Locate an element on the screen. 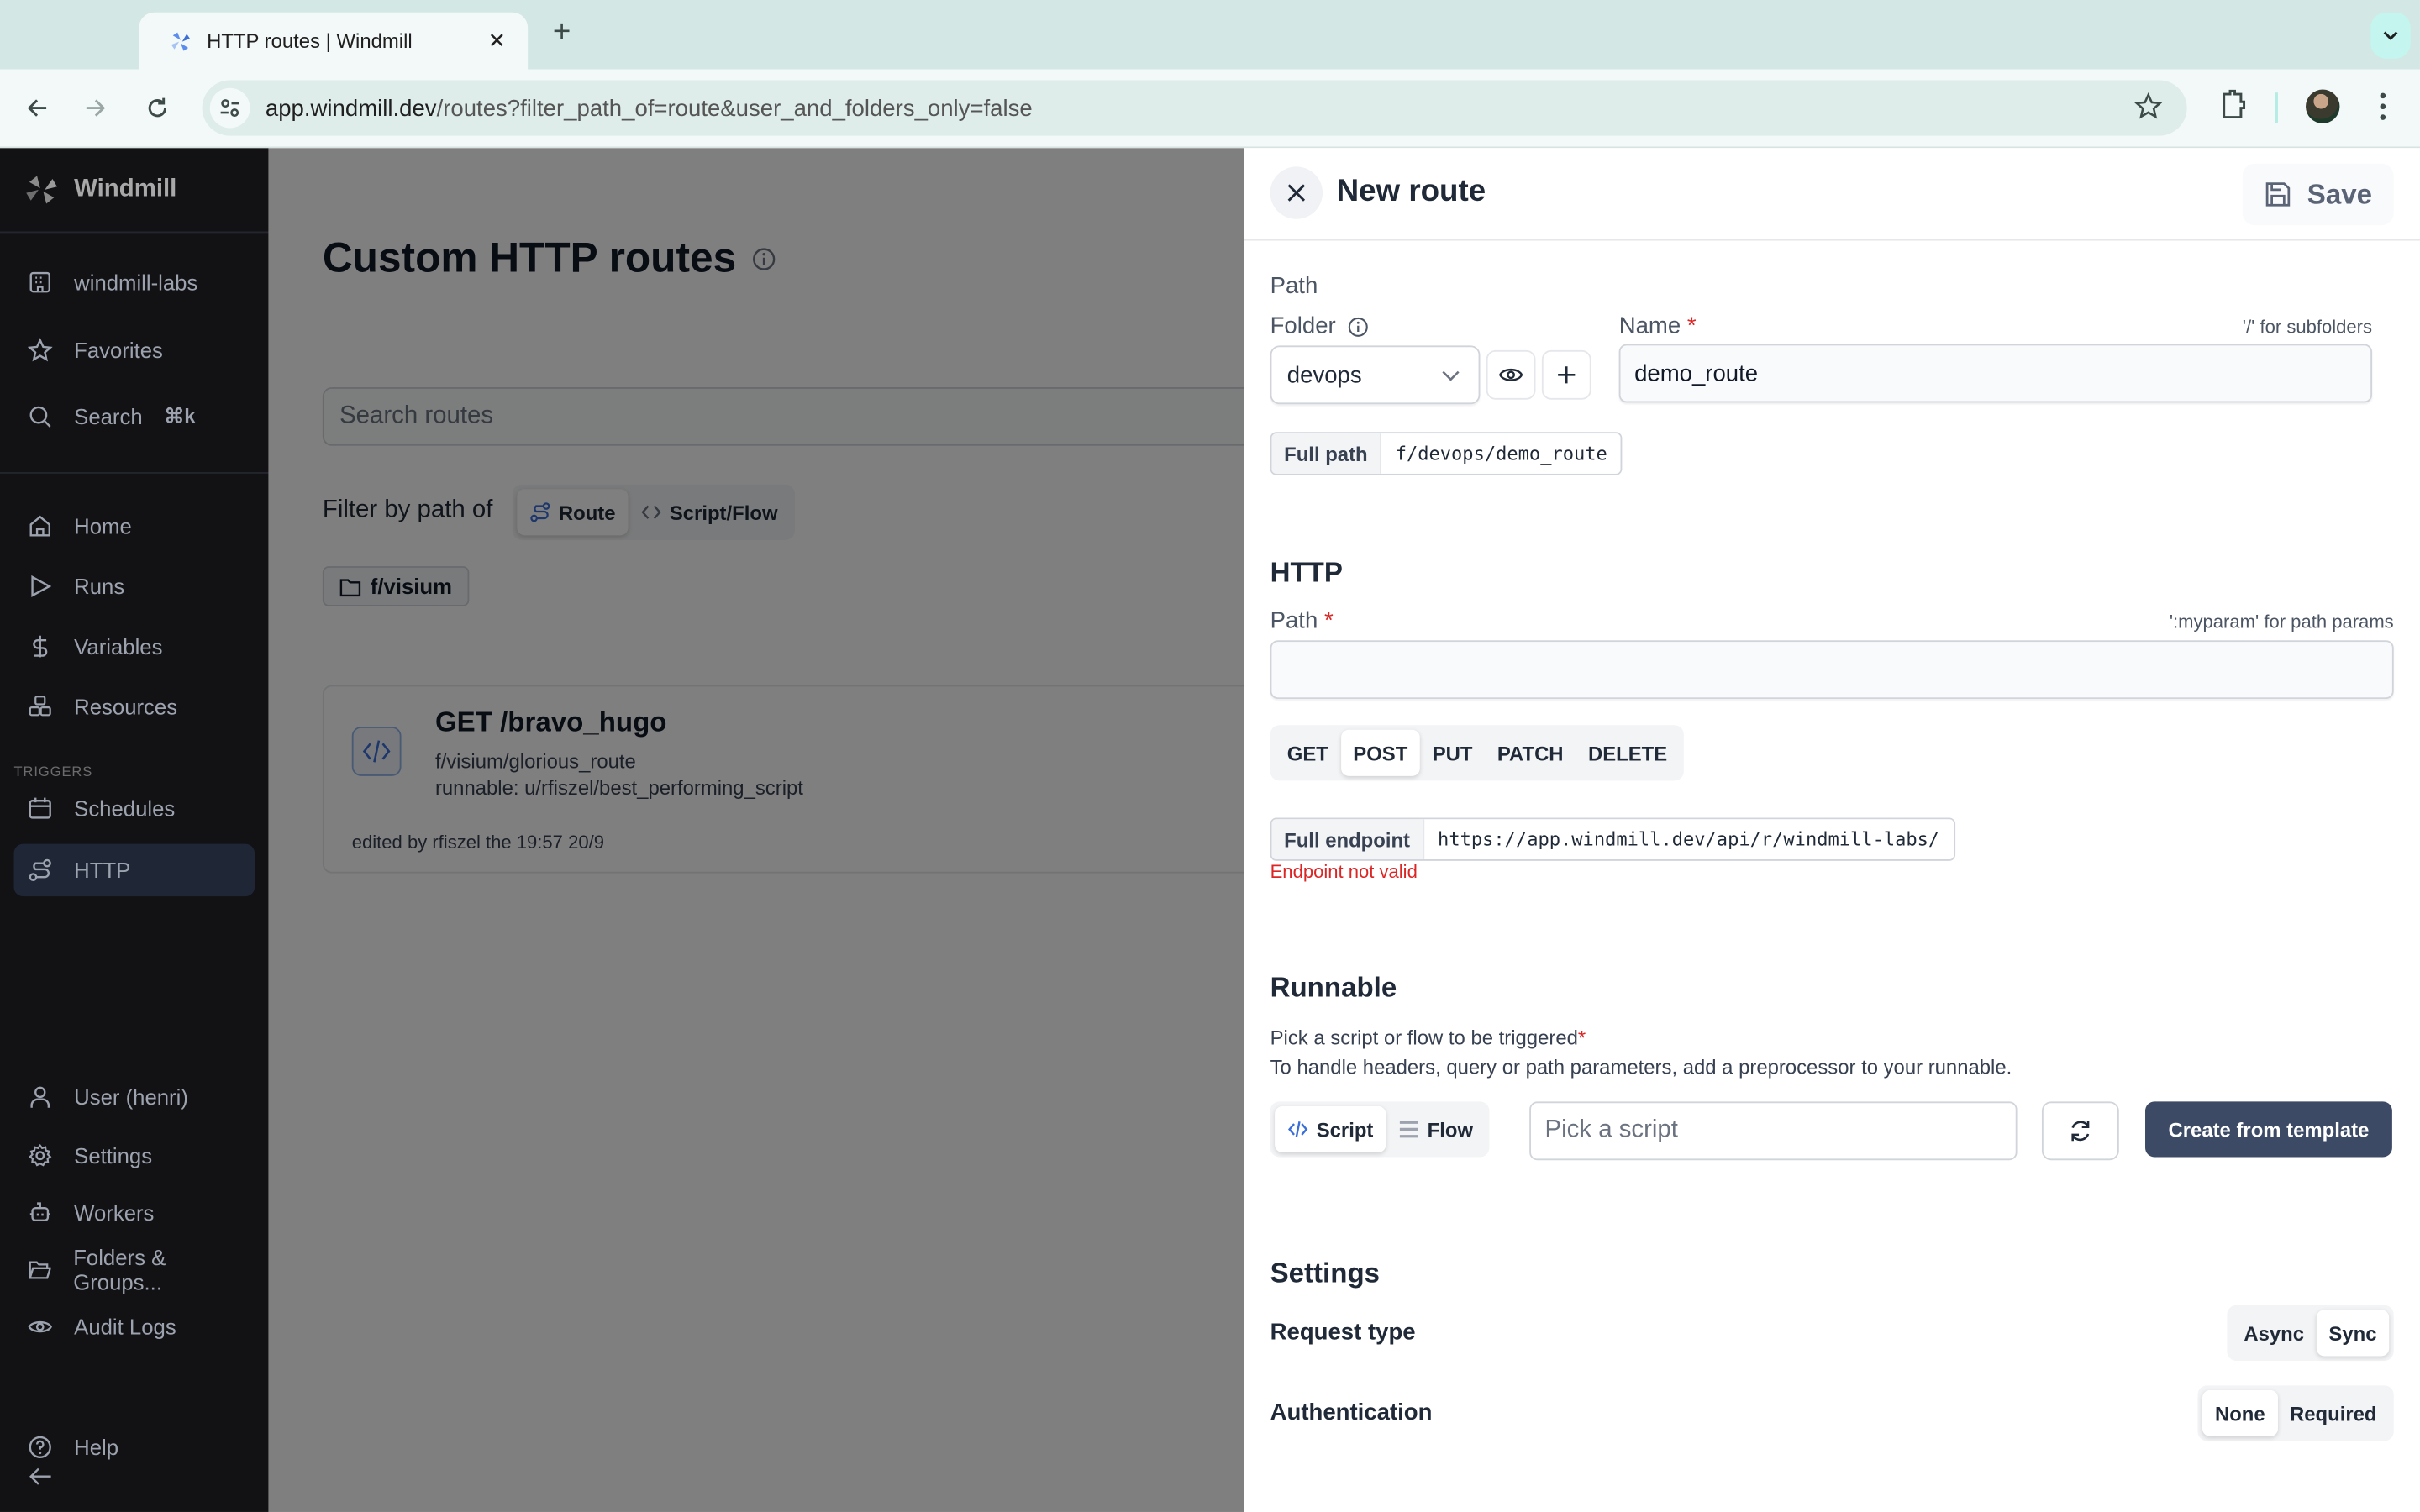  reload-button is located at coordinates (157, 107).